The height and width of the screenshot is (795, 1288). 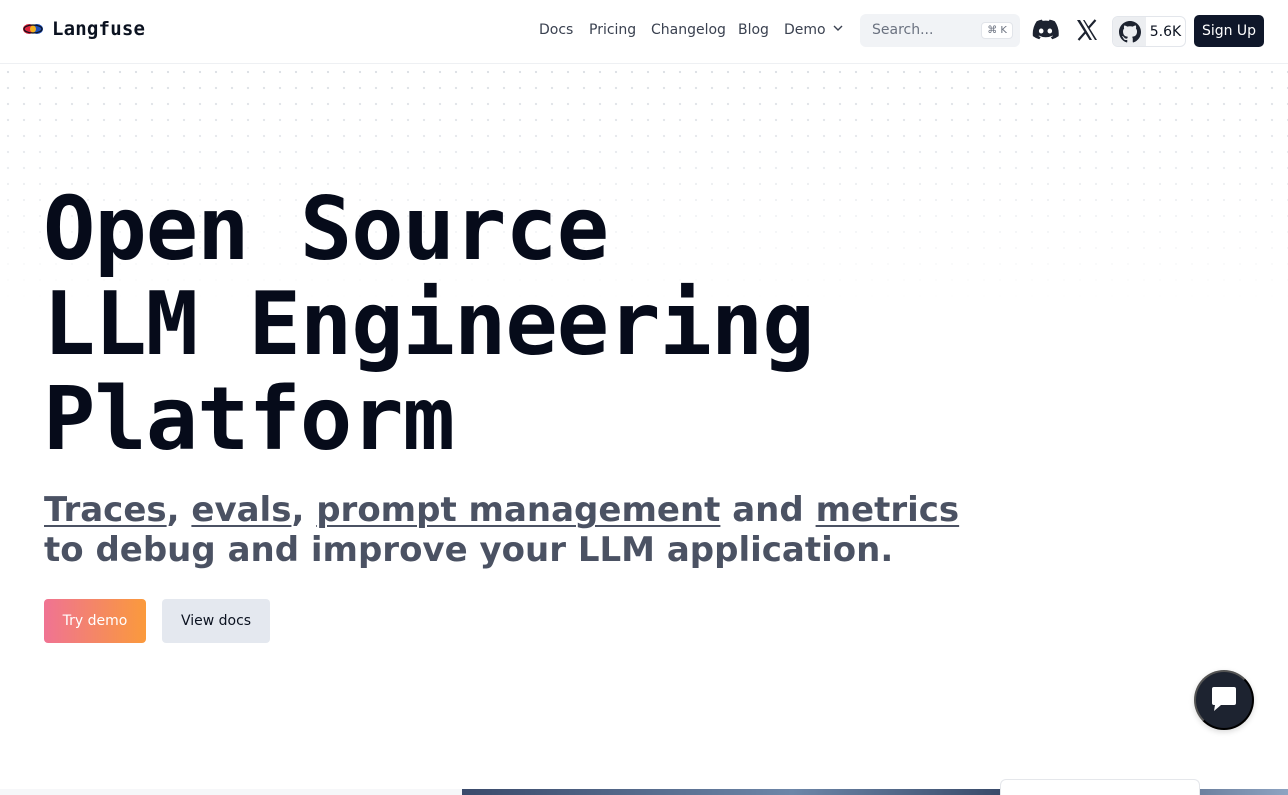 I want to click on chat-widget-button, so click(x=1224, y=700).